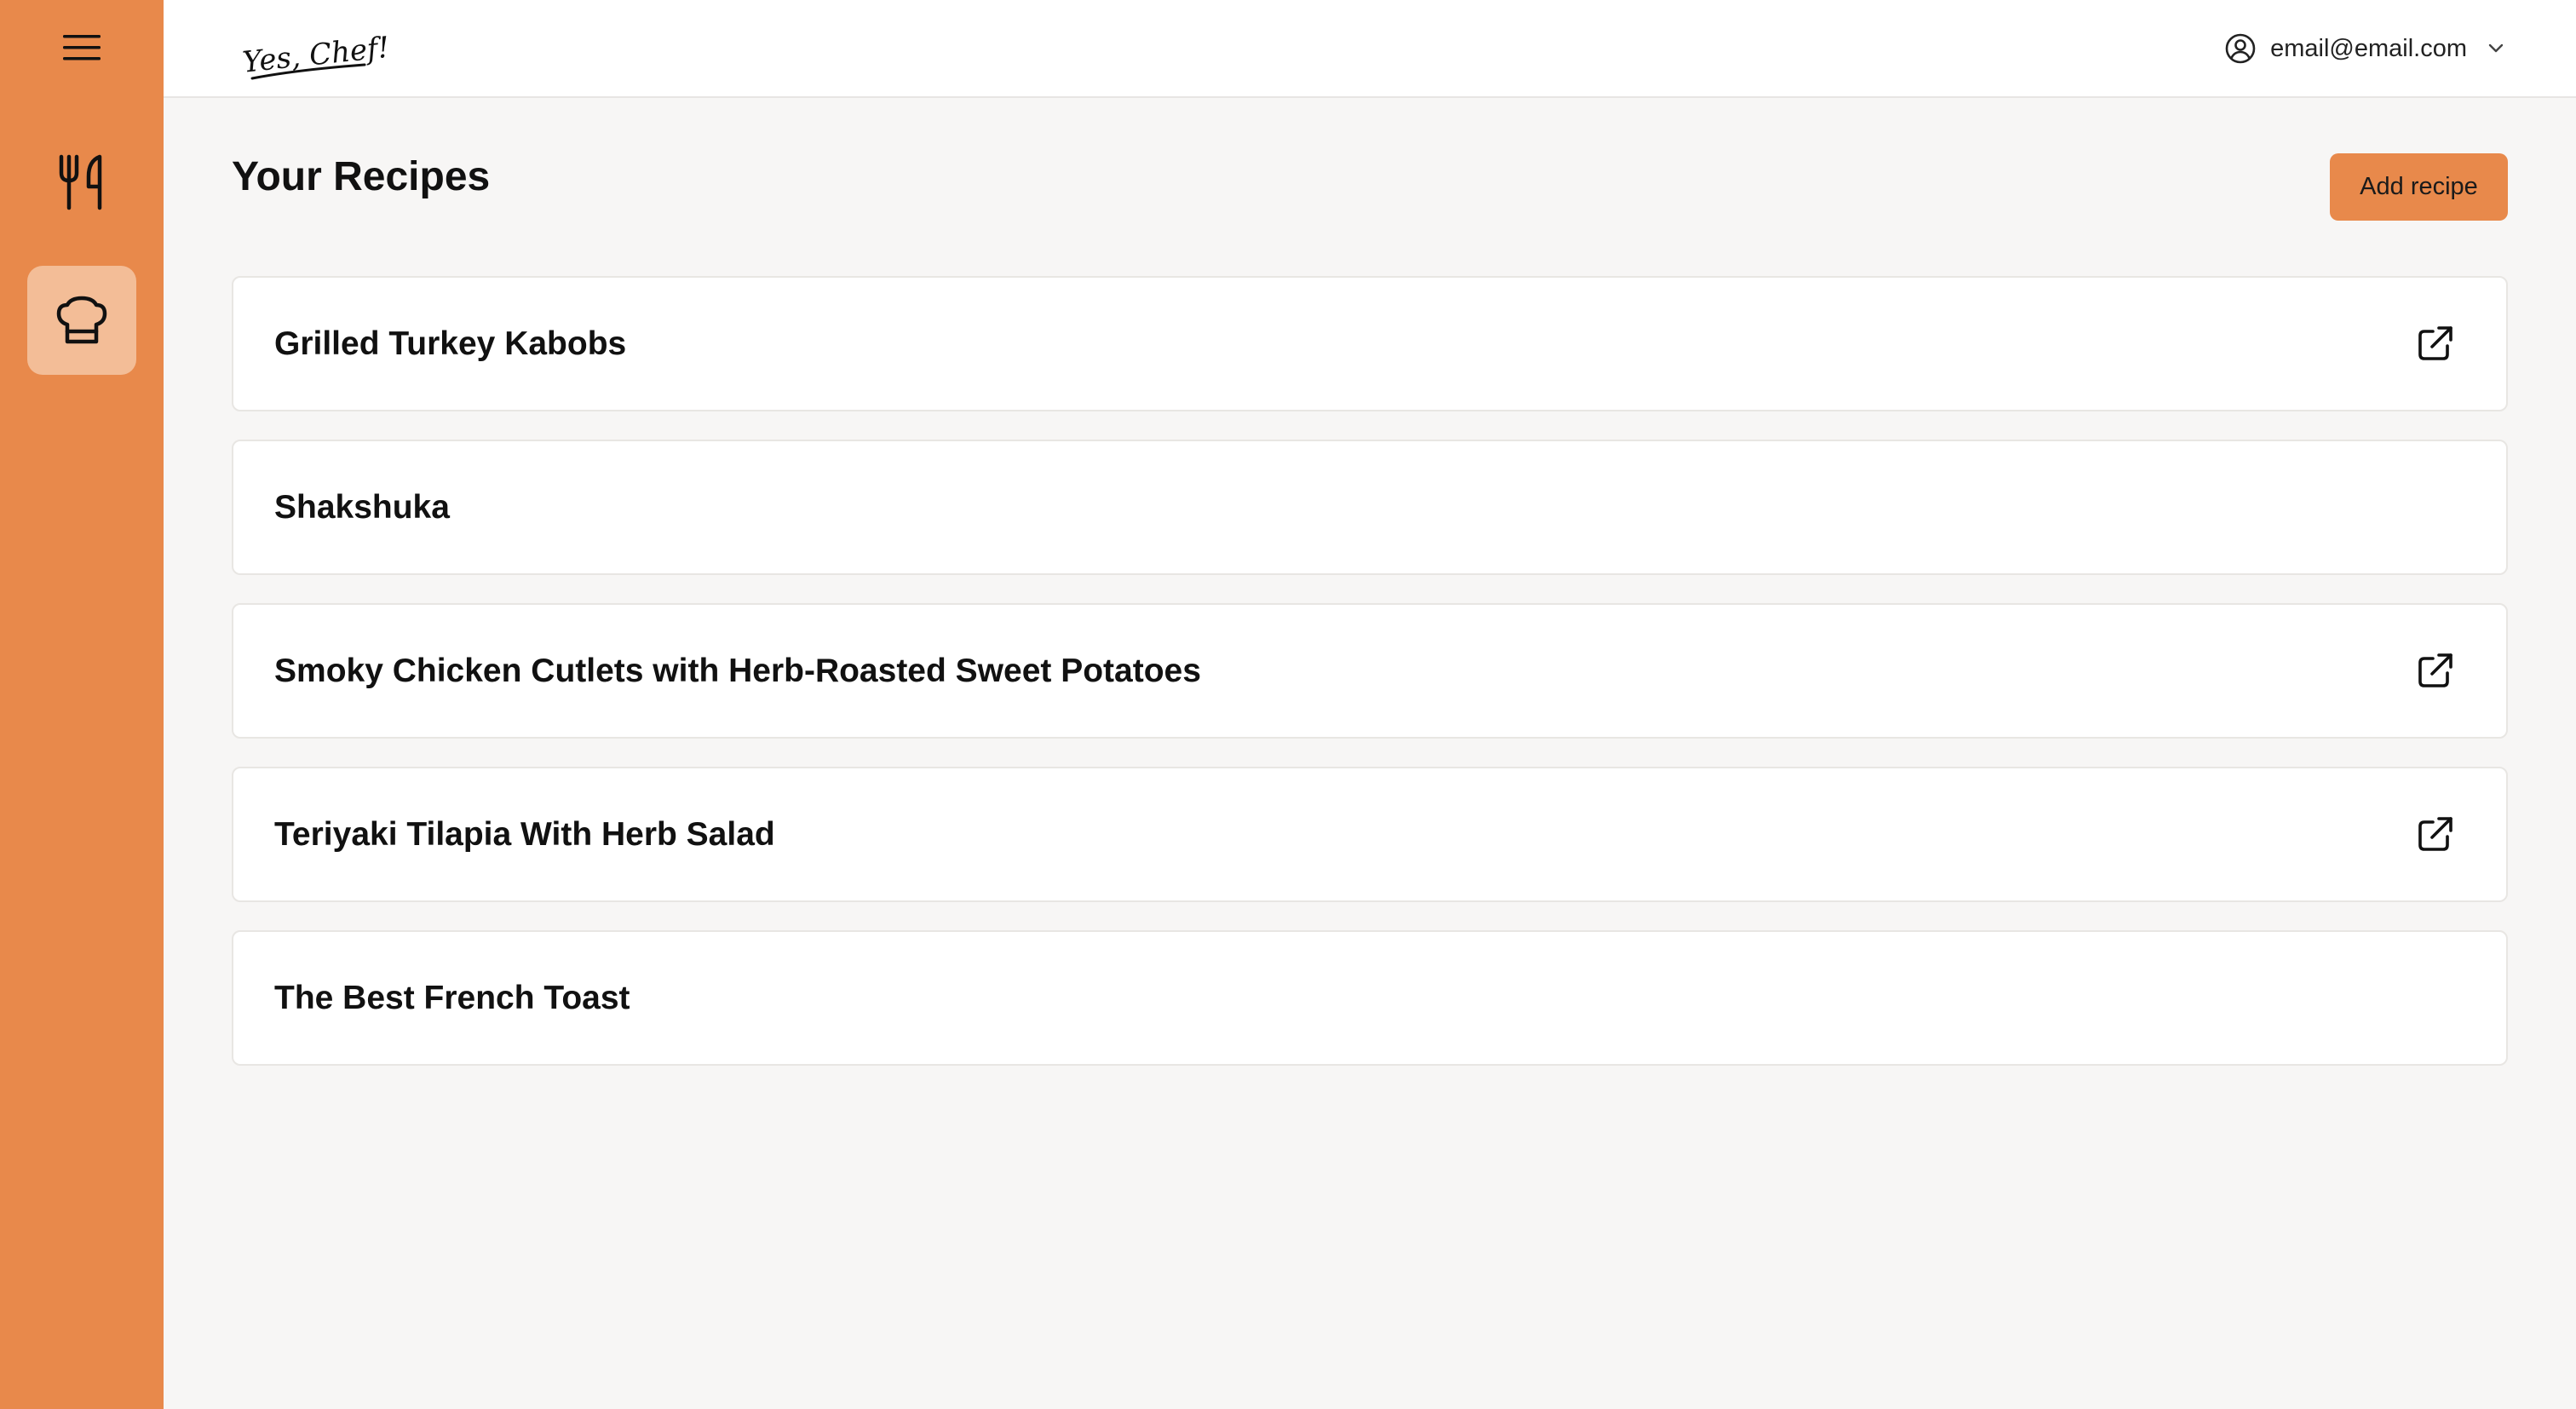 Image resolution: width=2576 pixels, height=1409 pixels. I want to click on recipe-title: Grilled Turkey Kabobs, so click(451, 343).